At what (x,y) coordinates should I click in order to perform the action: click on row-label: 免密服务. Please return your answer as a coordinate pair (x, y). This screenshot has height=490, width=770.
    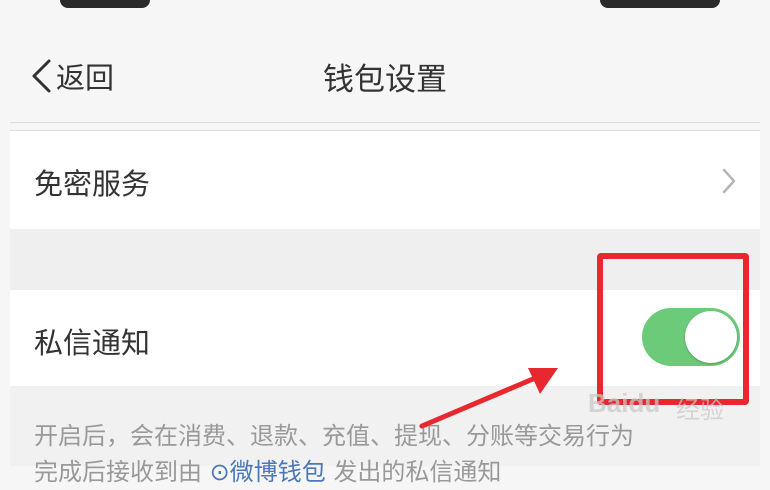
    Looking at the image, I should click on (92, 184).